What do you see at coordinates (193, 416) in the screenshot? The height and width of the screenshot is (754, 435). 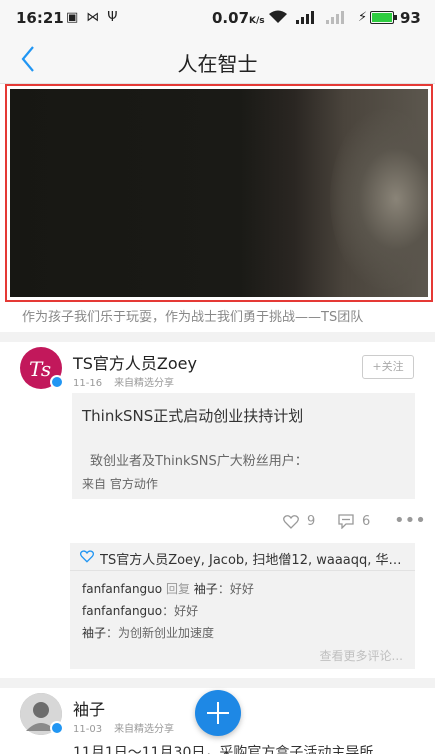 I see `shared-article-title: ThinkSNS正式启动创业扶持计划` at bounding box center [193, 416].